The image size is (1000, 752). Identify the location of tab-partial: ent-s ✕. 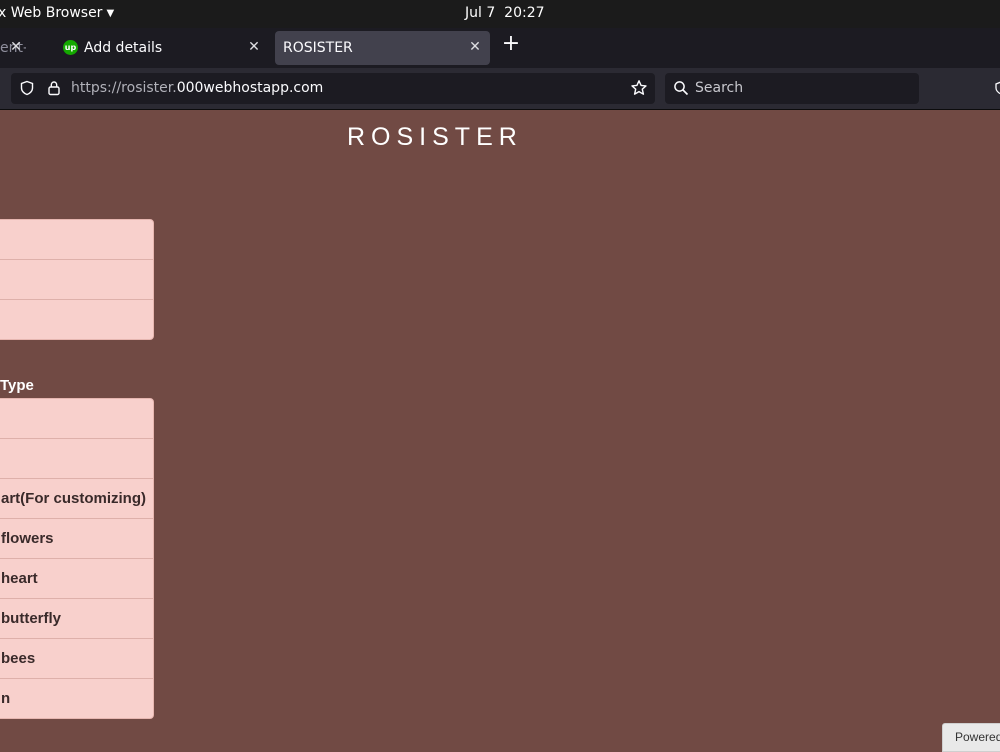
(24, 48).